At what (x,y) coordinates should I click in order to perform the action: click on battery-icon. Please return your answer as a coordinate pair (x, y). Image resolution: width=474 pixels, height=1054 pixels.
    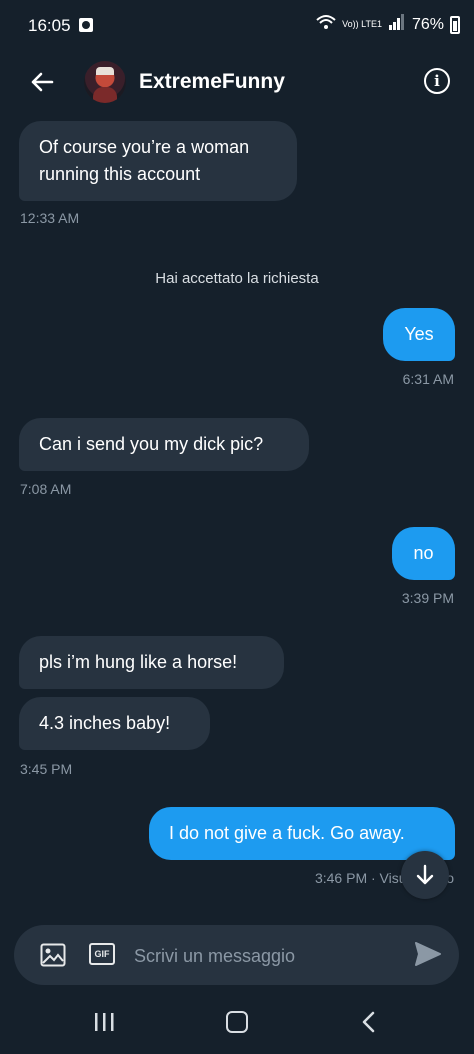
    Looking at the image, I should click on (455, 24).